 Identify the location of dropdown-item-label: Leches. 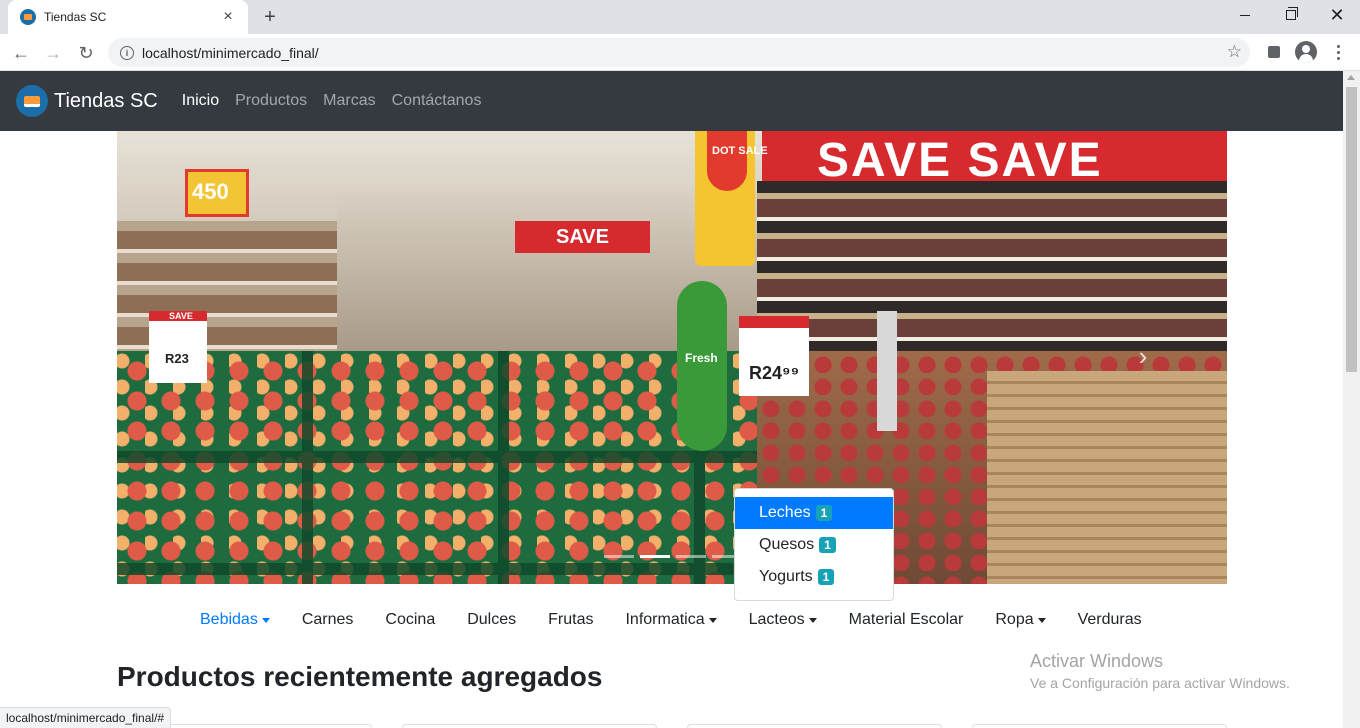
(785, 512).